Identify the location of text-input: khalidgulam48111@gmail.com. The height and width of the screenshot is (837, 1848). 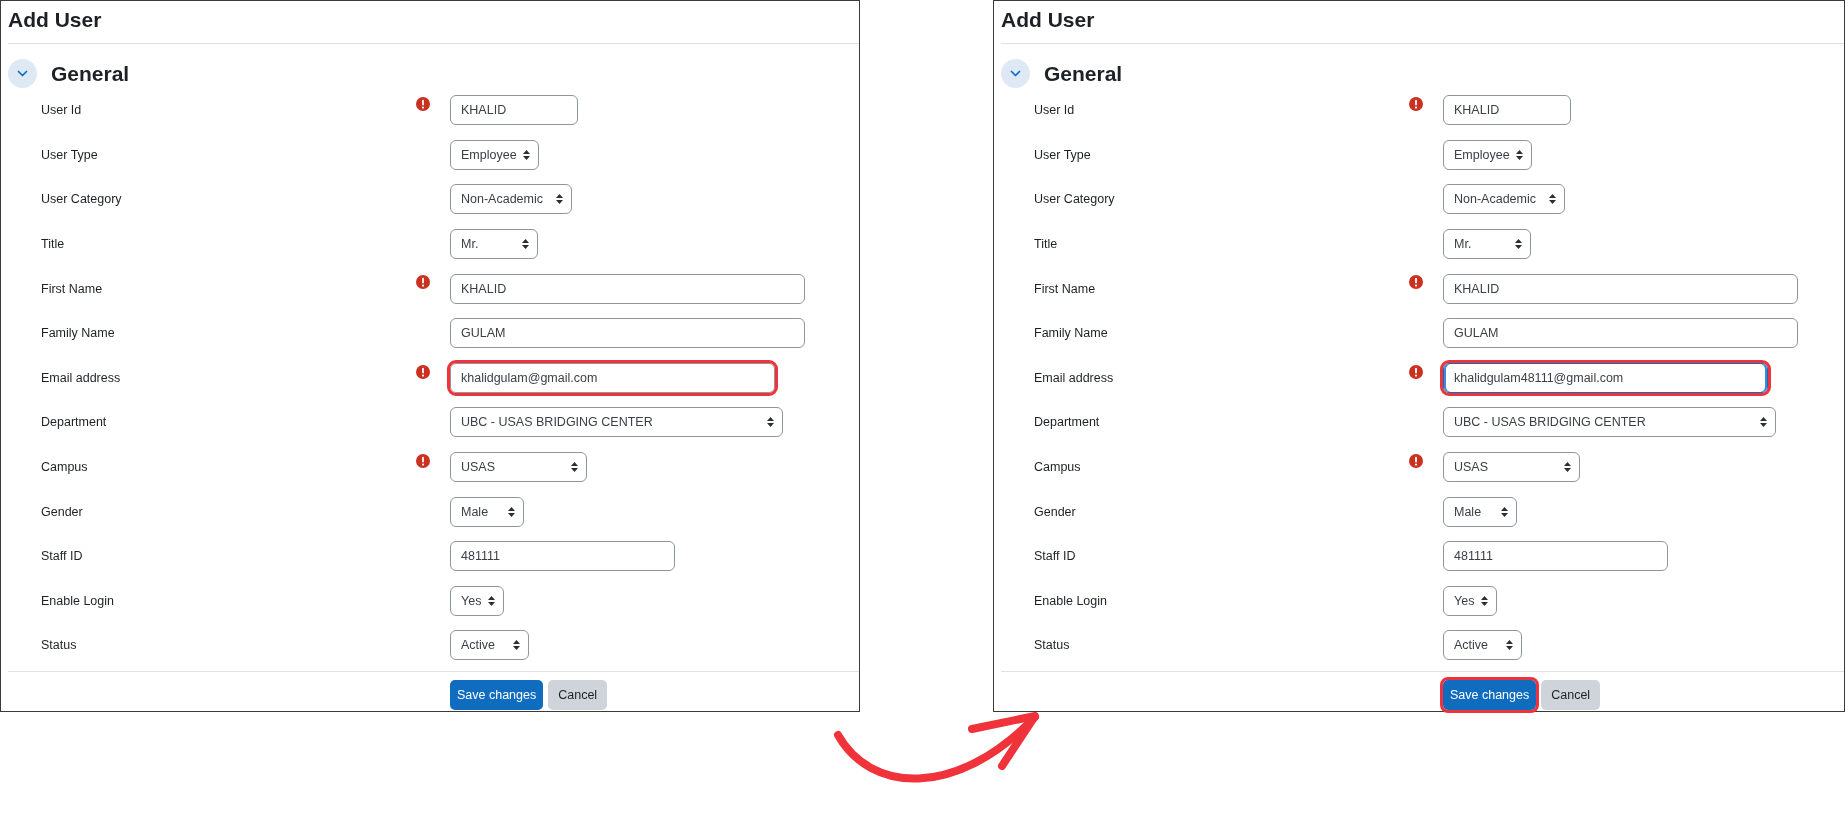
(1605, 377).